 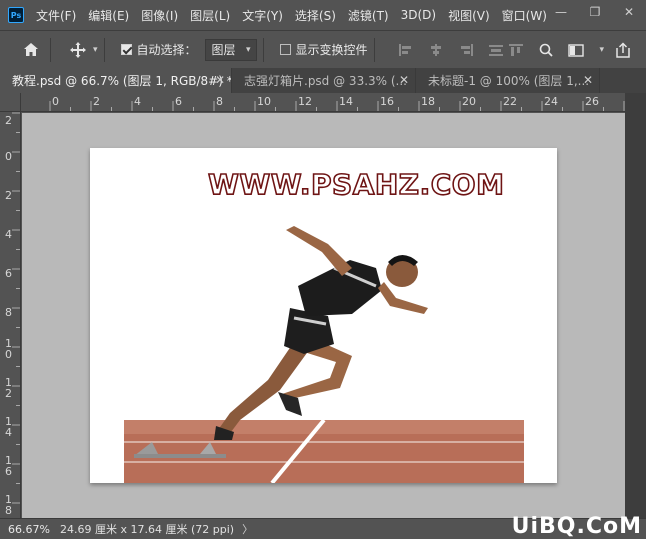 I want to click on options-right-tools: ▾, so click(x=573, y=50).